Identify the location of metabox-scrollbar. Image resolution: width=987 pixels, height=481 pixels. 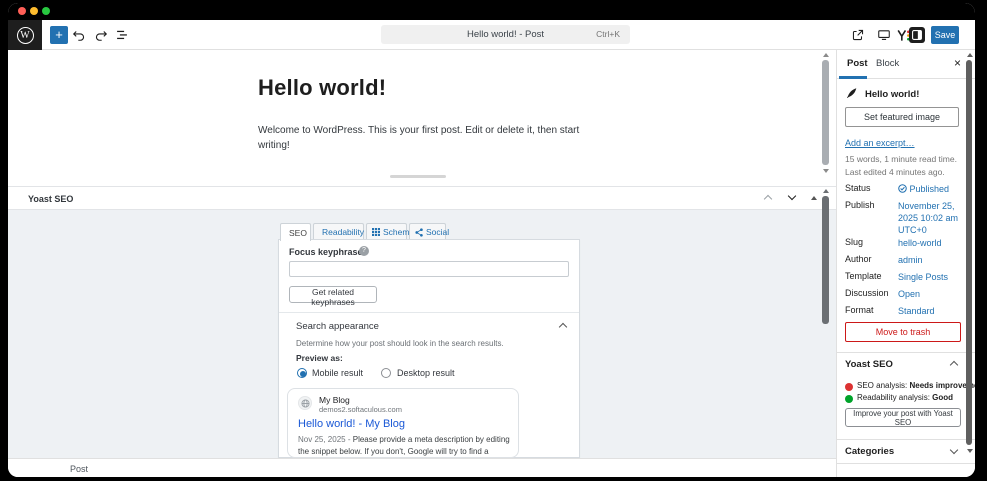
(825, 260).